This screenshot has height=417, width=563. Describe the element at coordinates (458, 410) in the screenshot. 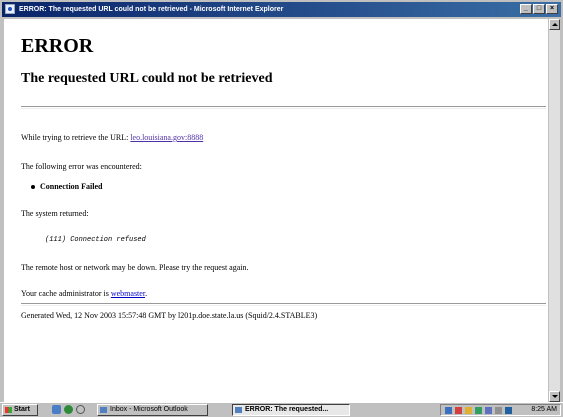

I see `antivirus-icon` at that location.